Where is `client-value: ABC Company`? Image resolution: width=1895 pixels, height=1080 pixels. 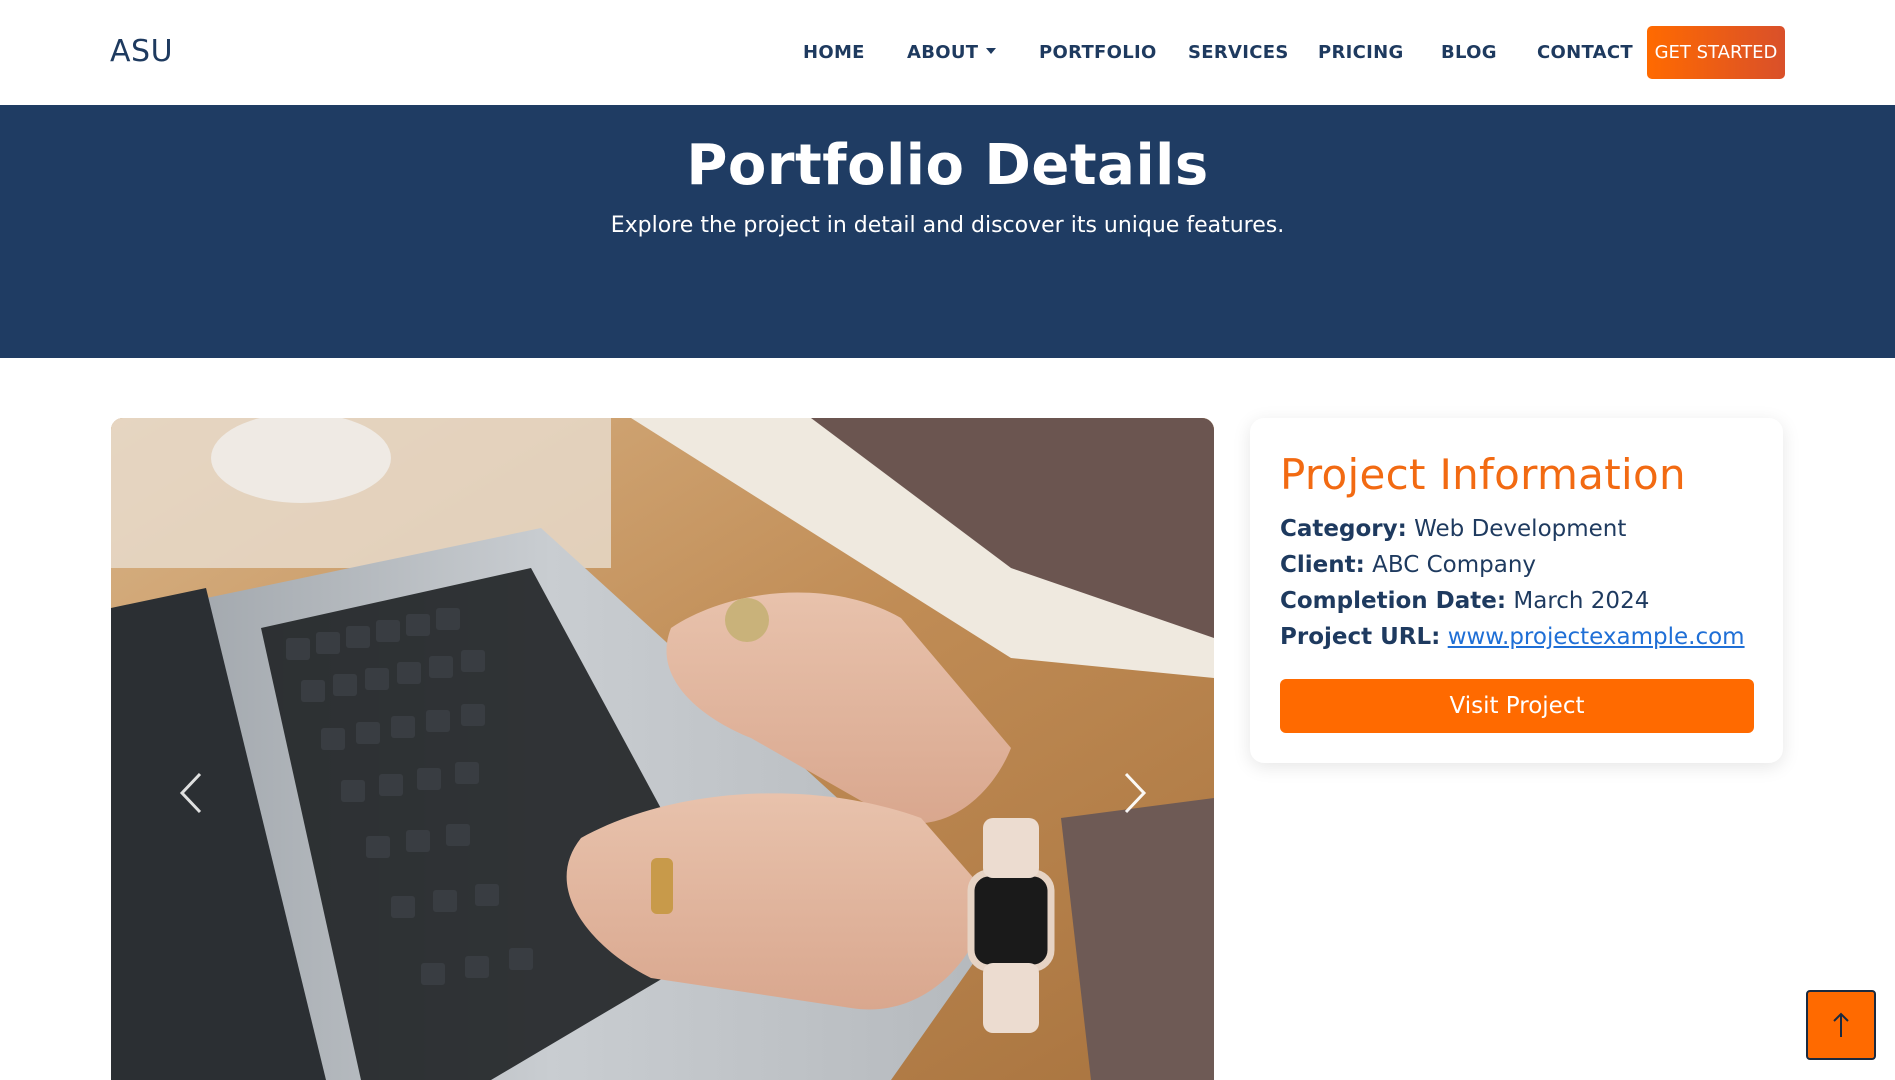
client-value: ABC Company is located at coordinates (1454, 565).